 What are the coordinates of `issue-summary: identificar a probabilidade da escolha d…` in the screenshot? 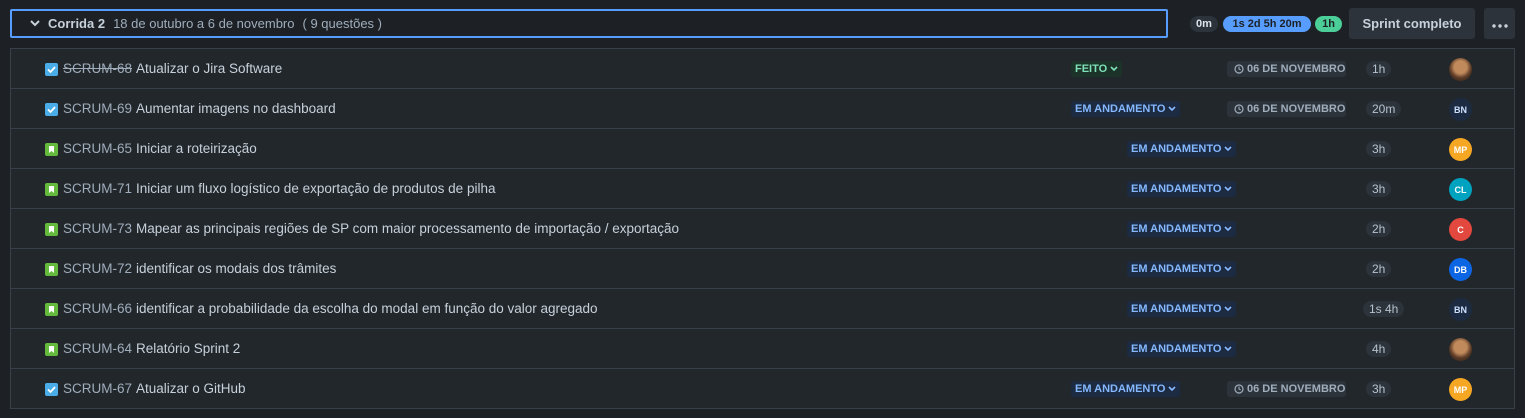 It's located at (367, 308).